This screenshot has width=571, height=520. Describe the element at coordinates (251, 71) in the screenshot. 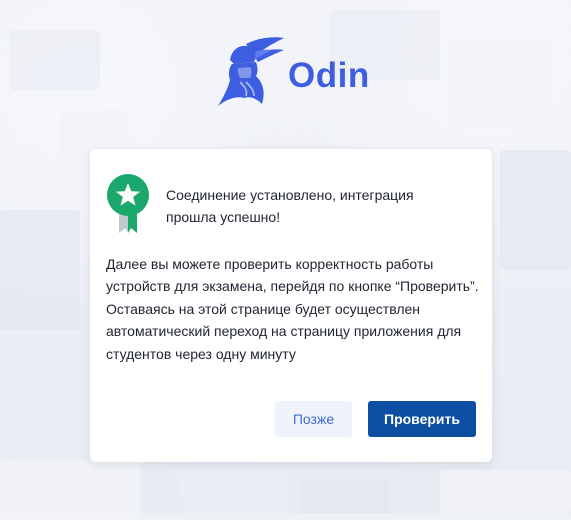

I see `viking-head-icon` at that location.